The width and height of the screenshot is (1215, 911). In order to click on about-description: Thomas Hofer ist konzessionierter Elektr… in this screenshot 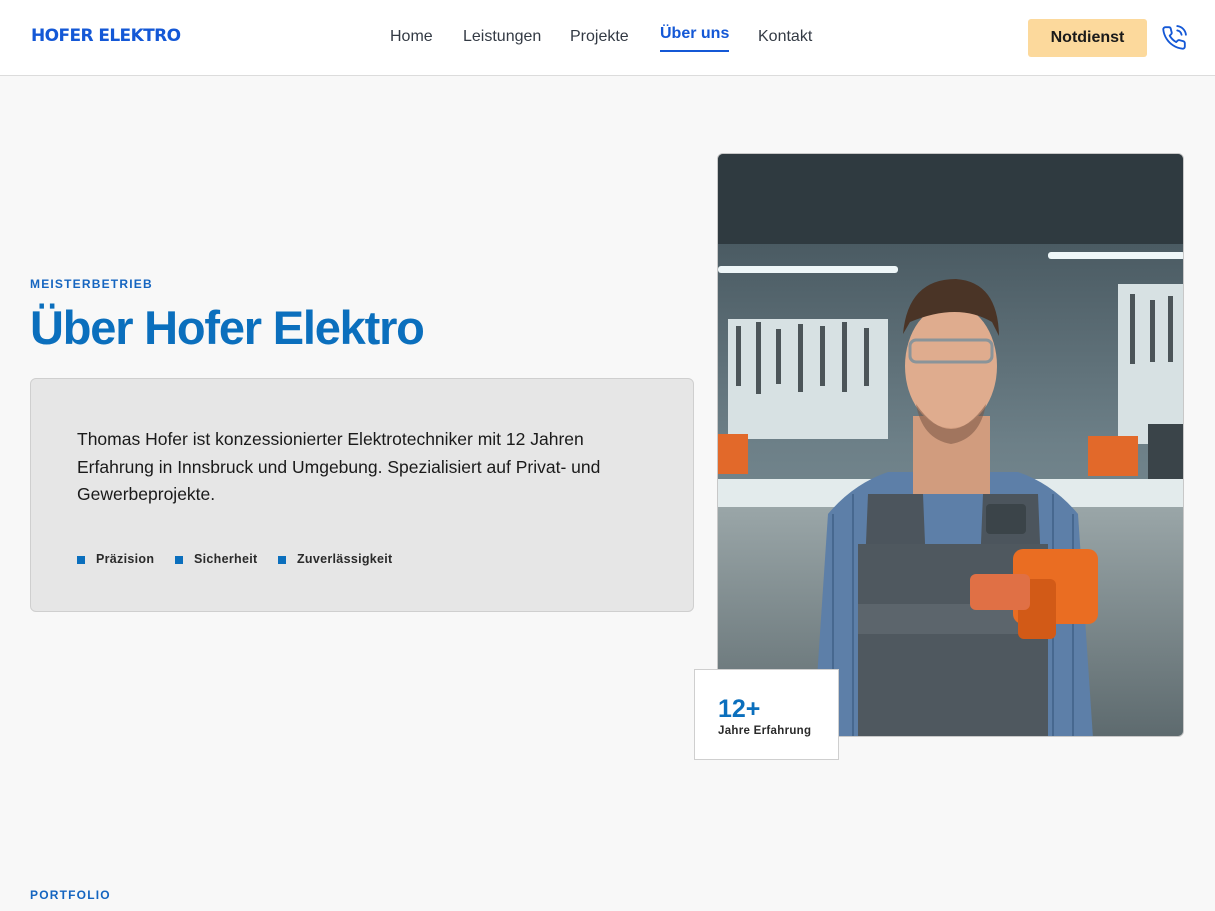, I will do `click(339, 466)`.